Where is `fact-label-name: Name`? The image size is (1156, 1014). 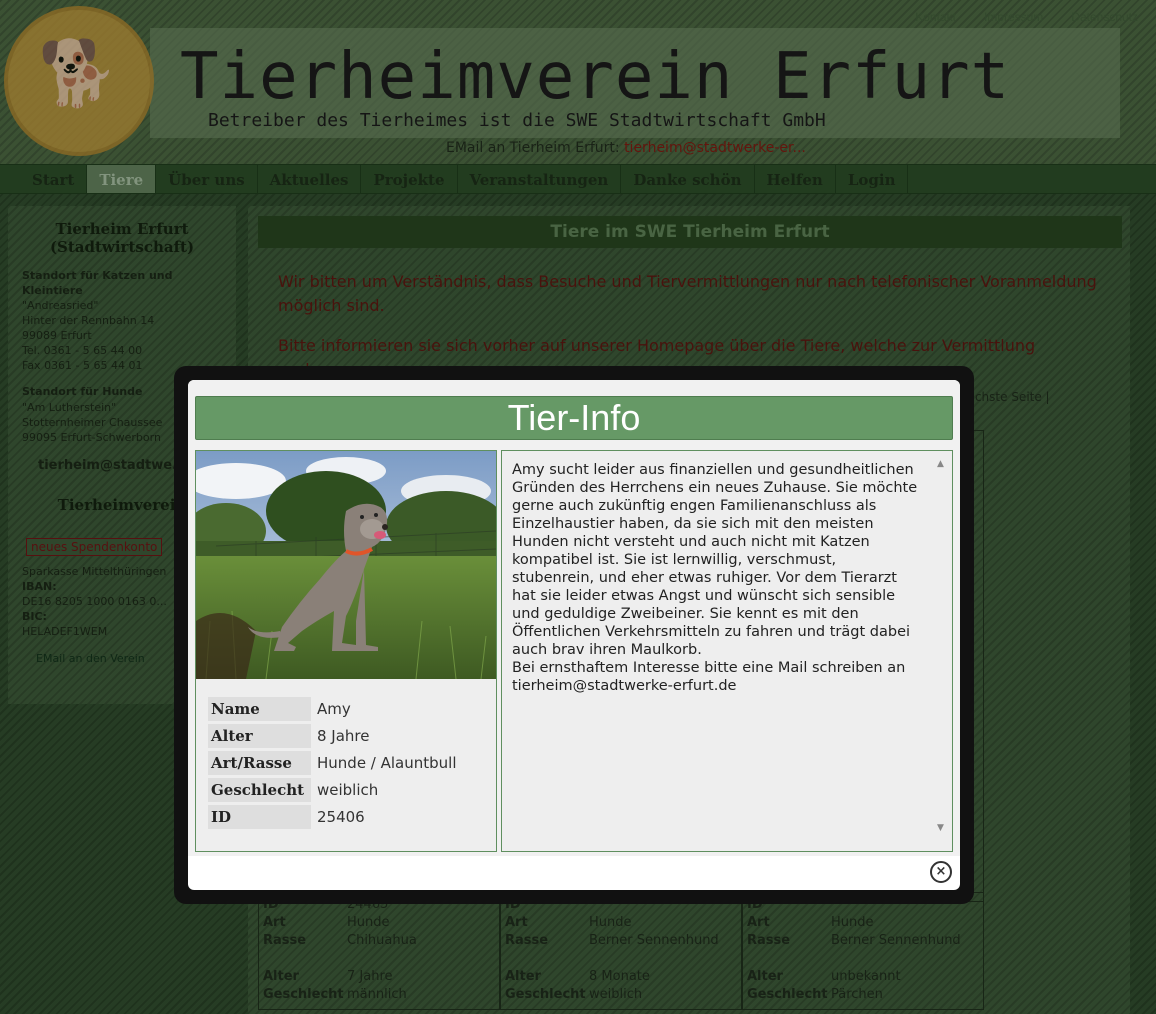
fact-label-name: Name is located at coordinates (259, 709).